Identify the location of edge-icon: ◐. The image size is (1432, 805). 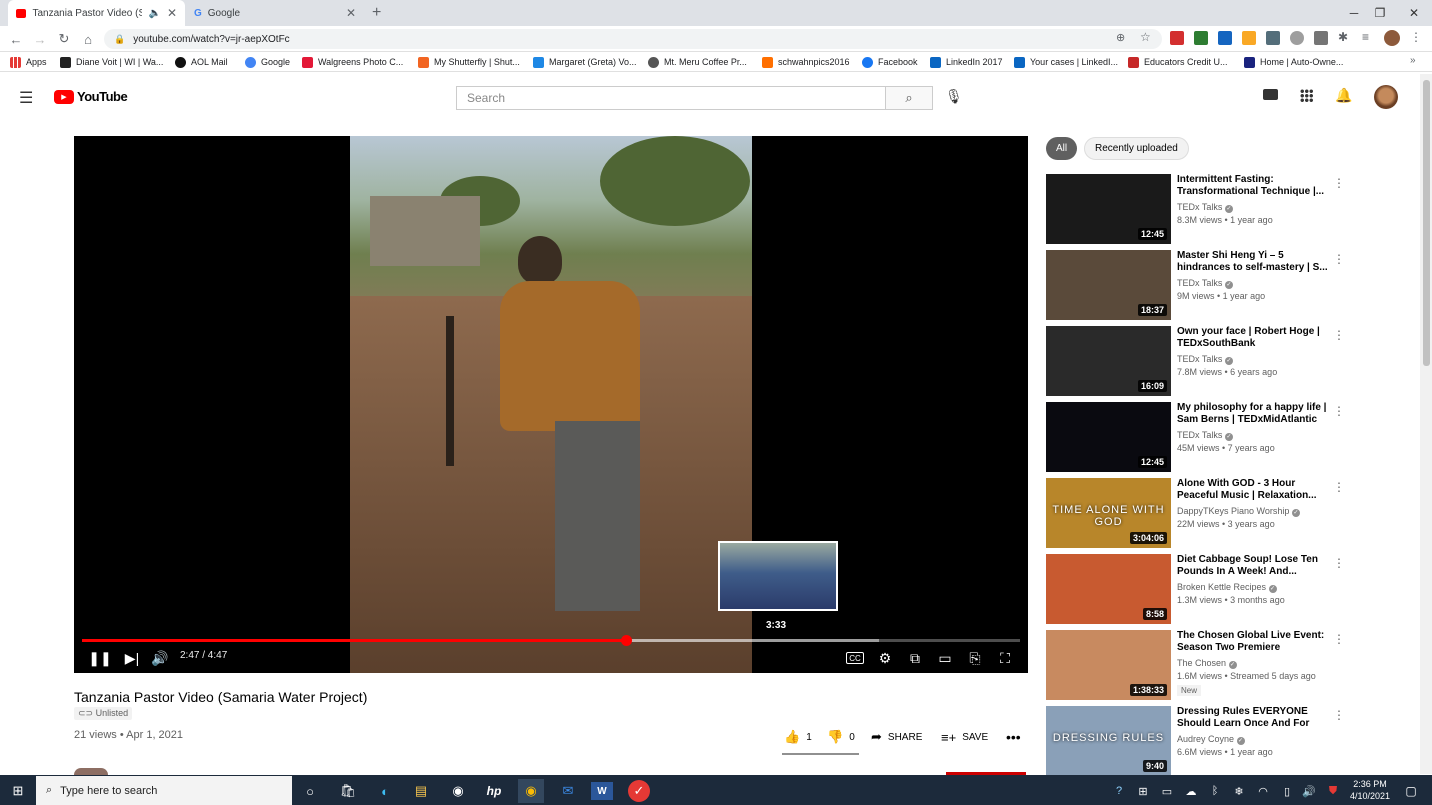
(385, 791).